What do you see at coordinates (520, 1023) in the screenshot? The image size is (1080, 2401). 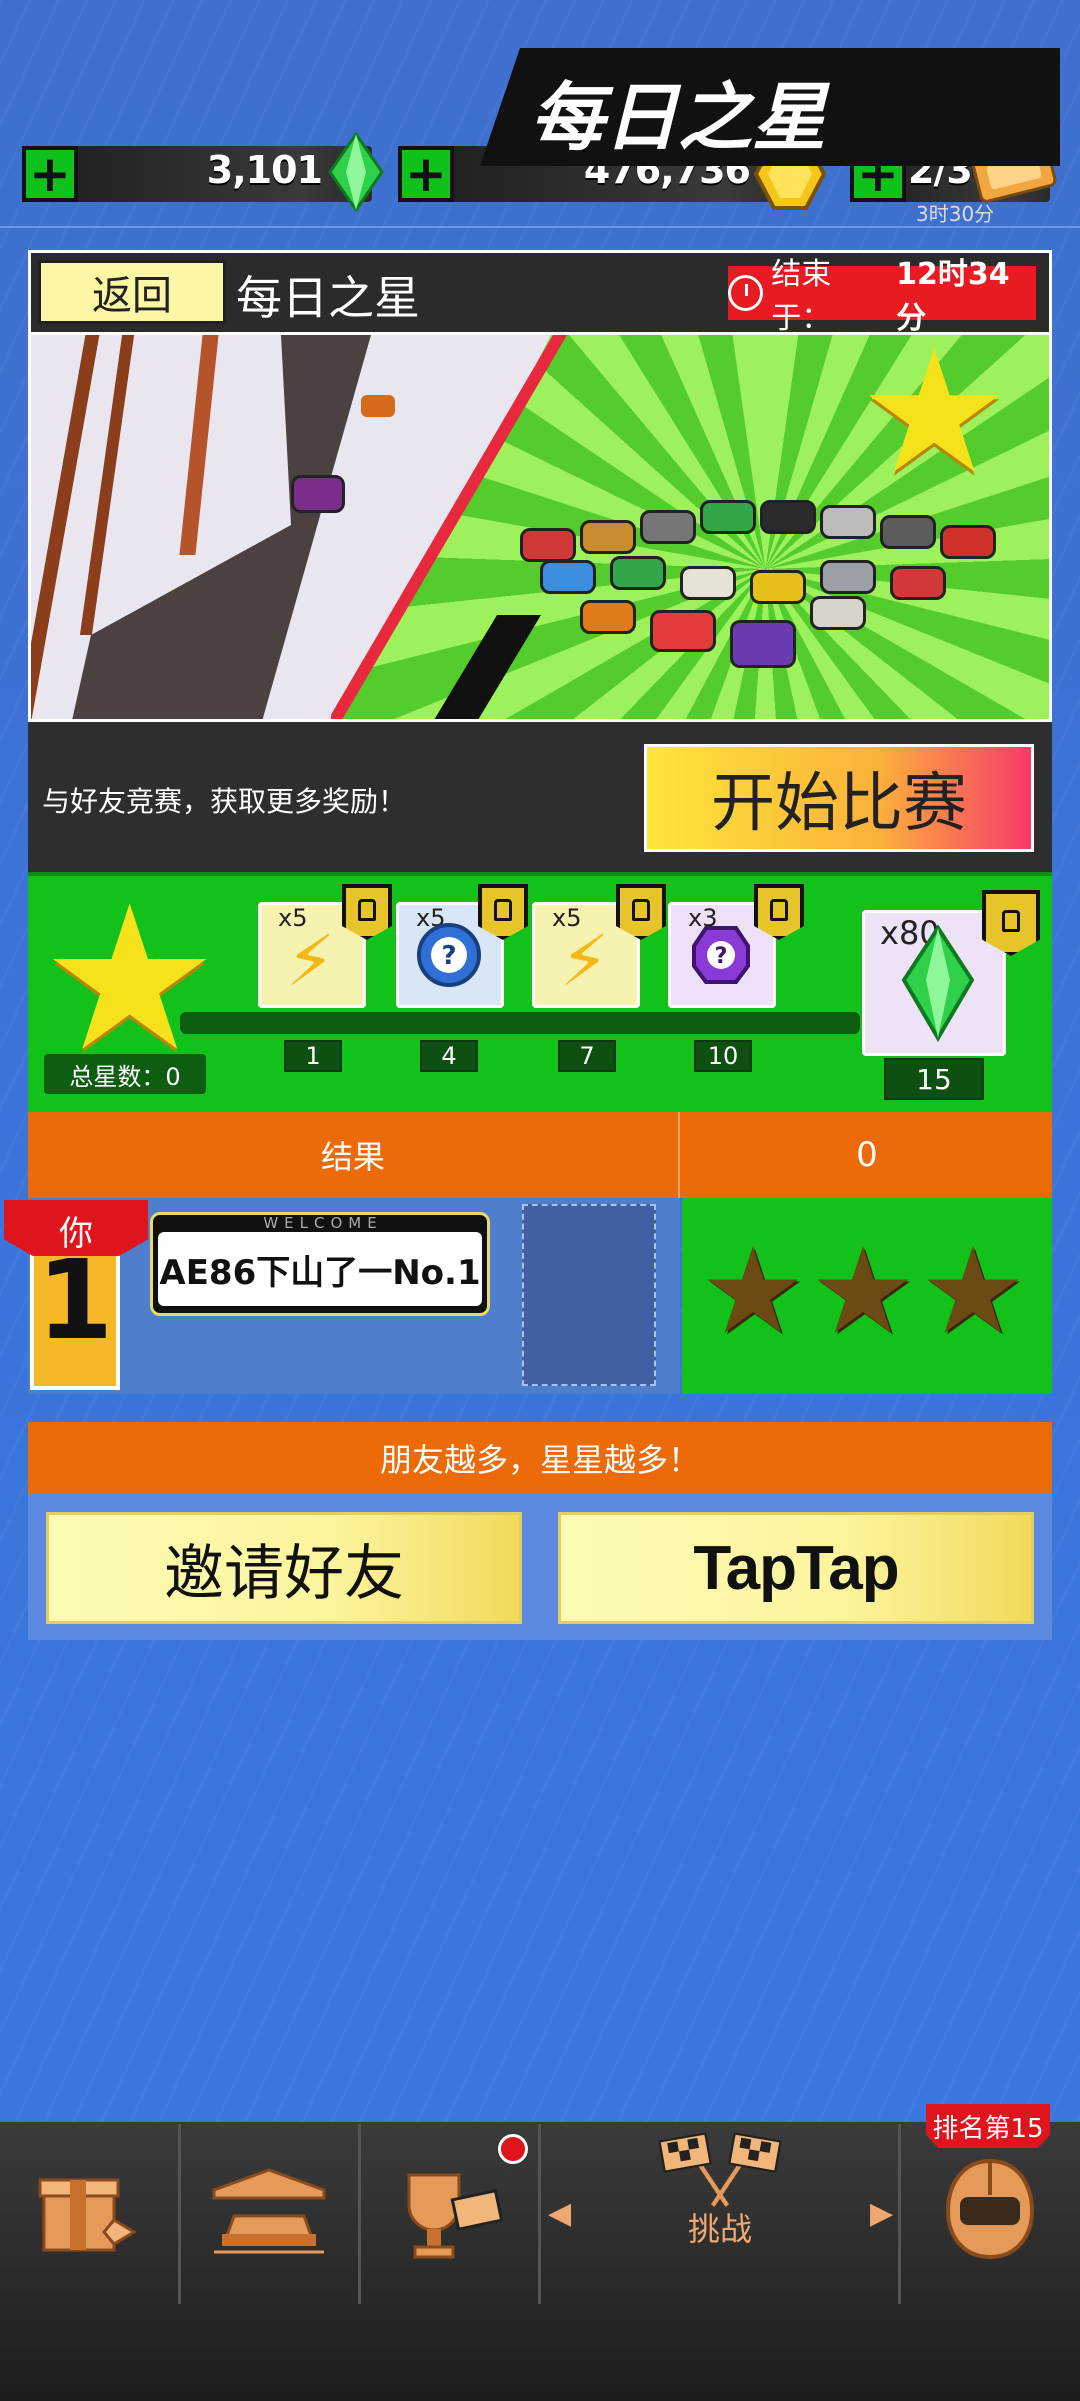 I see `progress-track` at bounding box center [520, 1023].